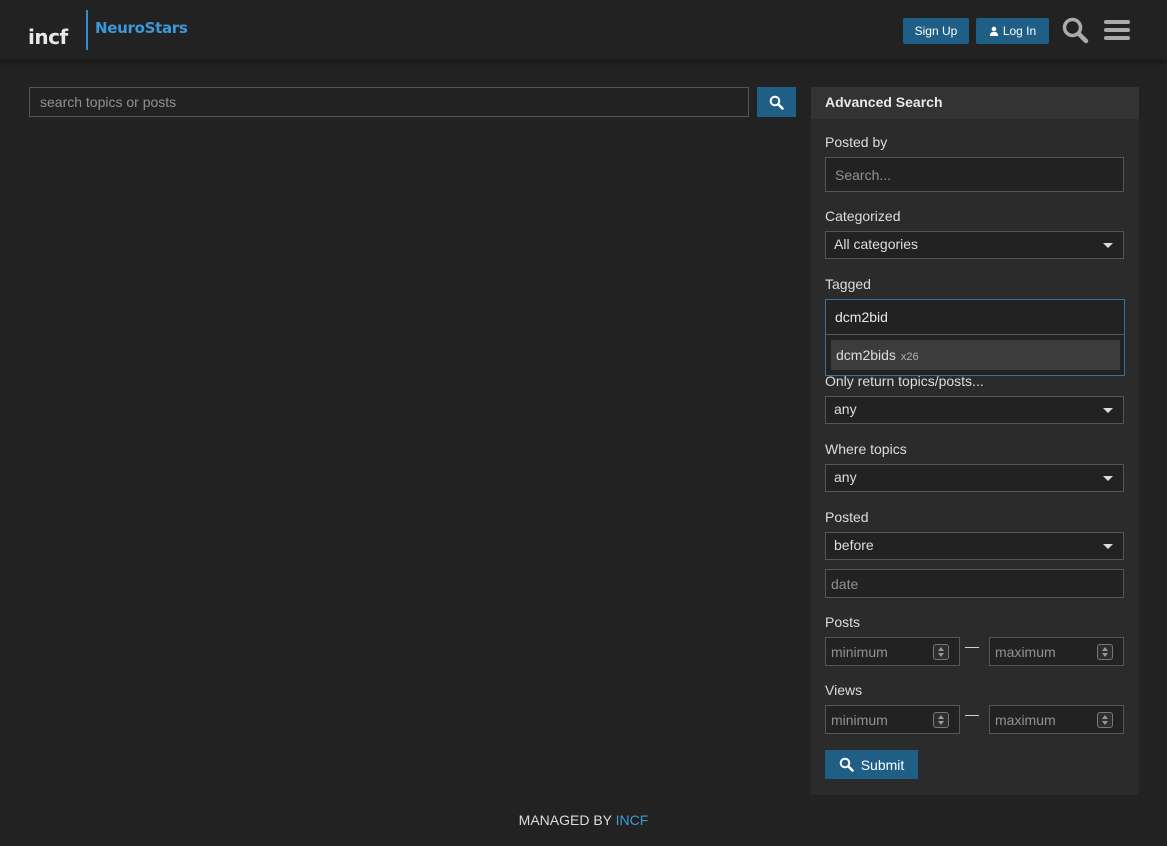 The width and height of the screenshot is (1167, 846). I want to click on only-return-select: any, so click(974, 410).